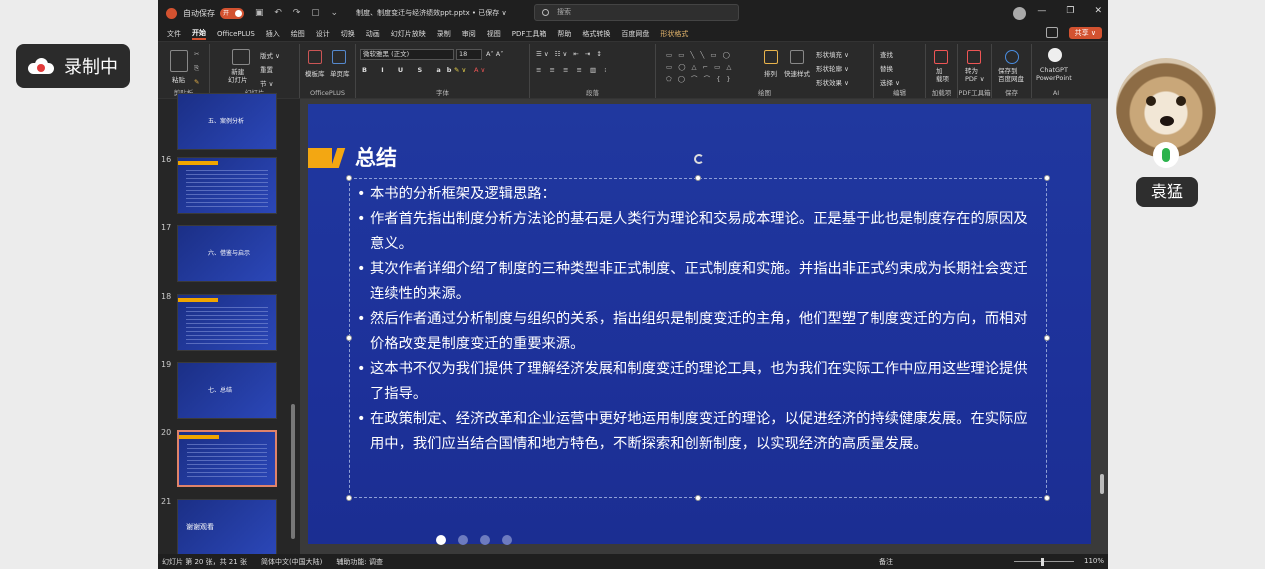 This screenshot has height=569, width=1265. I want to click on tab: 开始, so click(199, 34).